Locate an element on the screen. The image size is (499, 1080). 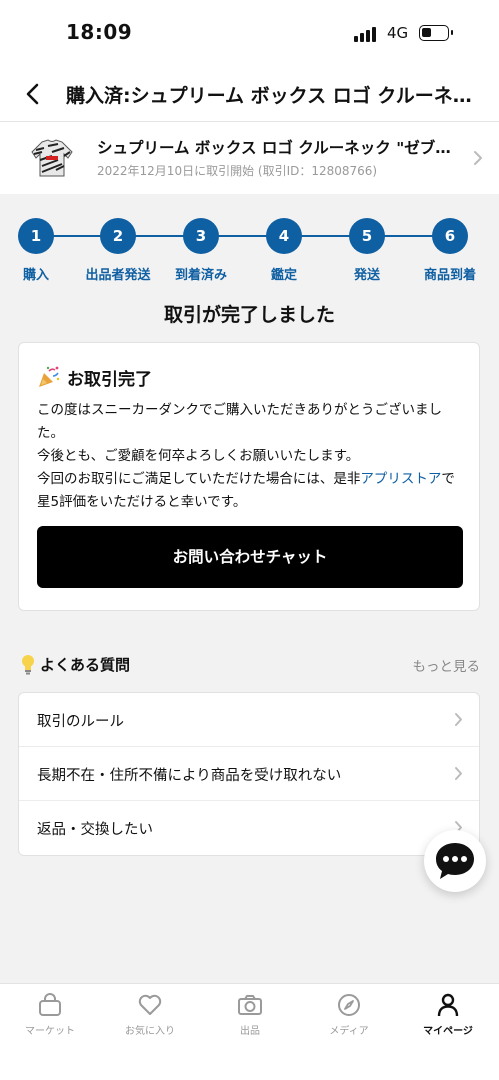
bottom-tab-bar: マーケット お気に入り 出品 メディア マイページ is located at coordinates (249, 1031).